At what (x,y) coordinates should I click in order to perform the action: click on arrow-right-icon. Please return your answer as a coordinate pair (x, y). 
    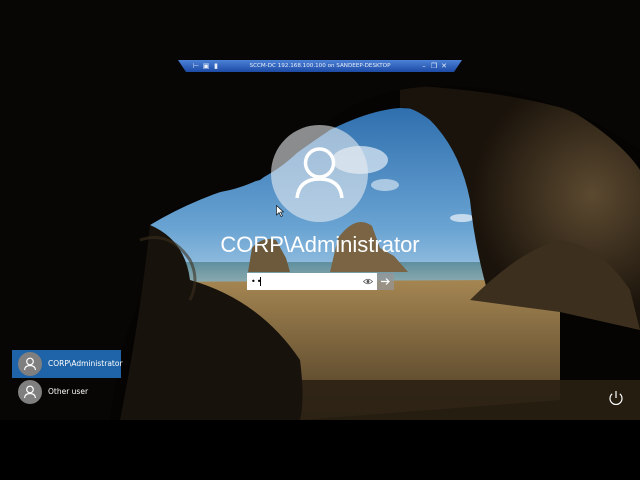
    Looking at the image, I should click on (385, 281).